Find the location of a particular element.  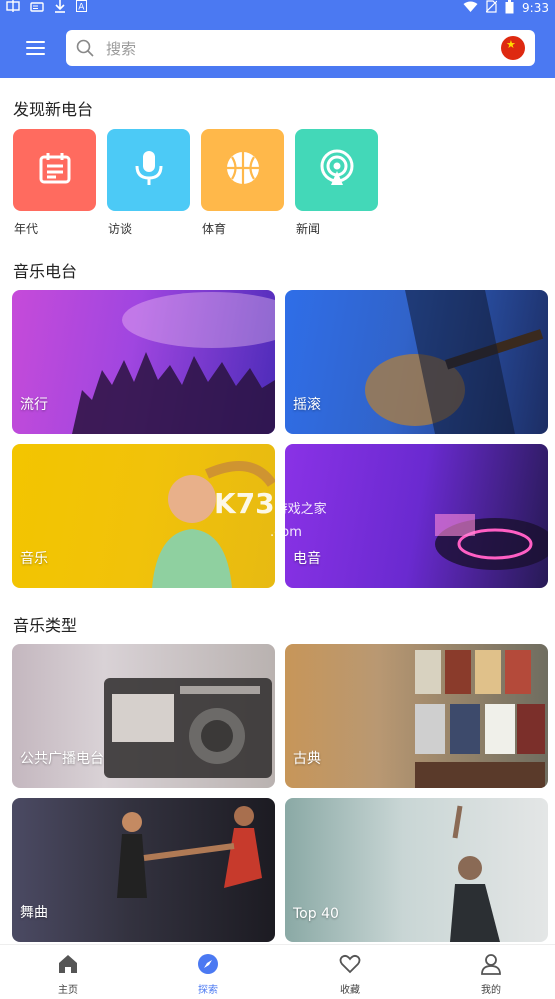

battery-icon is located at coordinates (509, 8).